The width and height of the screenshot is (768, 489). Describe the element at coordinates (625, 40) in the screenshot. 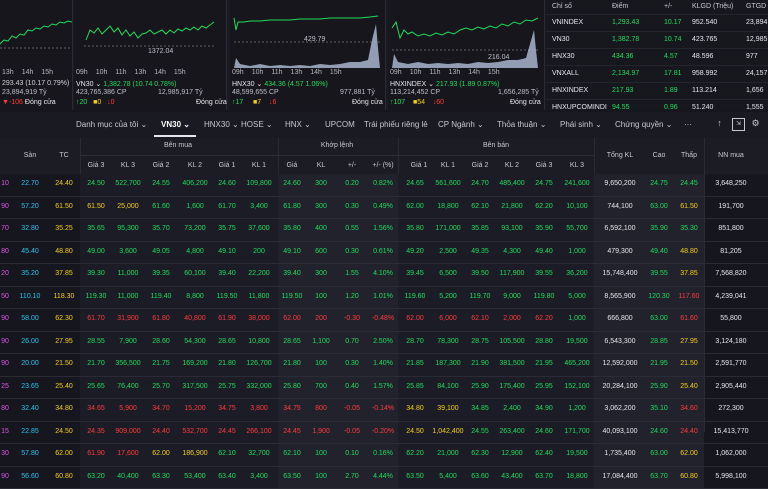

I see `index-point: 1,382.78` at that location.